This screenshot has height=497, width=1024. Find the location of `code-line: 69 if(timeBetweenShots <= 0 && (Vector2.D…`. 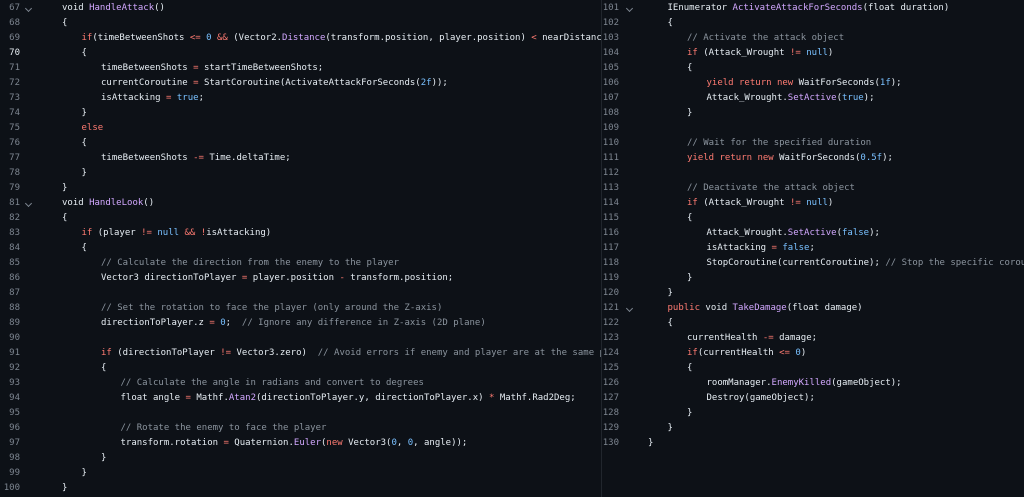

code-line: 69 if(timeBetweenShots <= 0 && (Vector2.D… is located at coordinates (301, 38).